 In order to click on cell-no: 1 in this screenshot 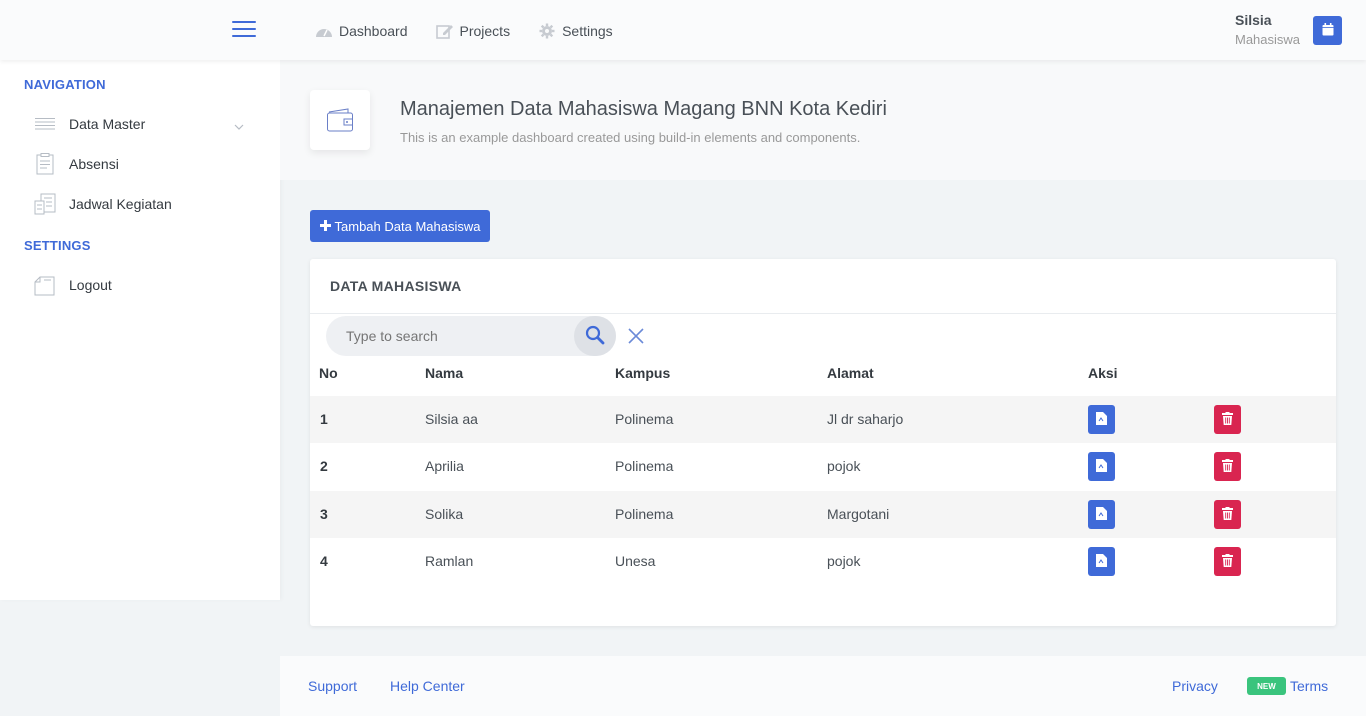, I will do `click(324, 419)`.